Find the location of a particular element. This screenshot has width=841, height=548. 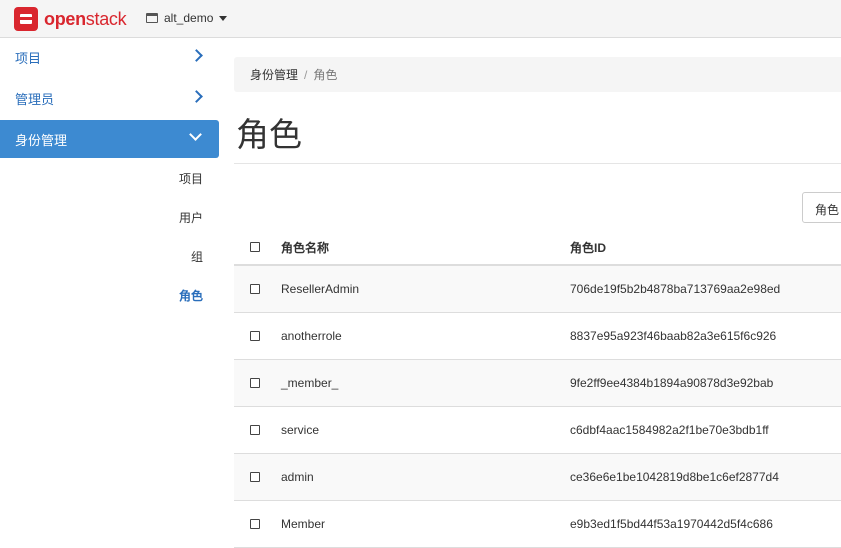

openstack-logo-icon is located at coordinates (26, 19).